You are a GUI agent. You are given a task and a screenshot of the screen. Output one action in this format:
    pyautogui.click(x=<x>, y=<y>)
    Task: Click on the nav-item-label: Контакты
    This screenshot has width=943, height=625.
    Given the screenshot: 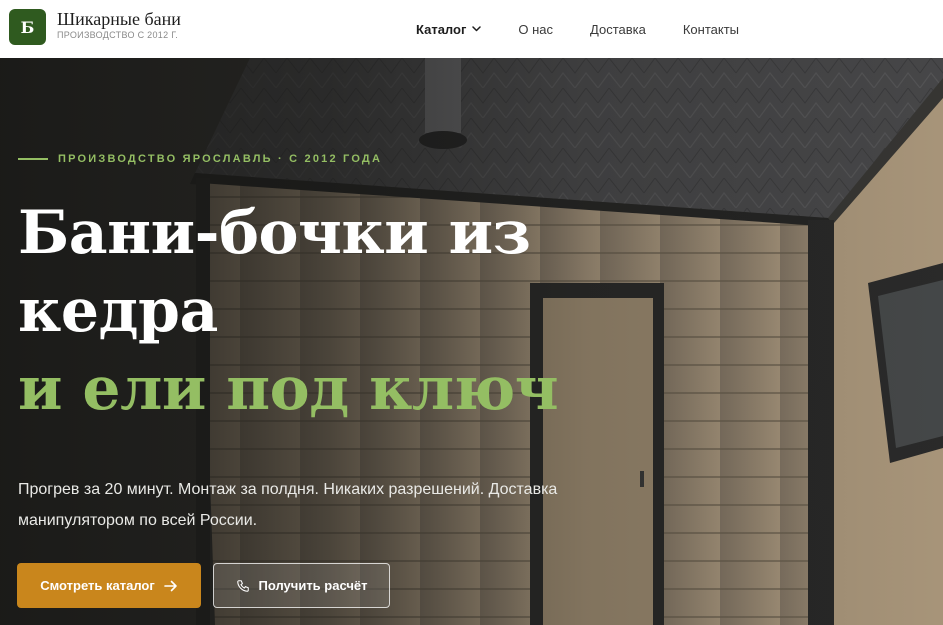 What is the action you would take?
    pyautogui.click(x=710, y=29)
    